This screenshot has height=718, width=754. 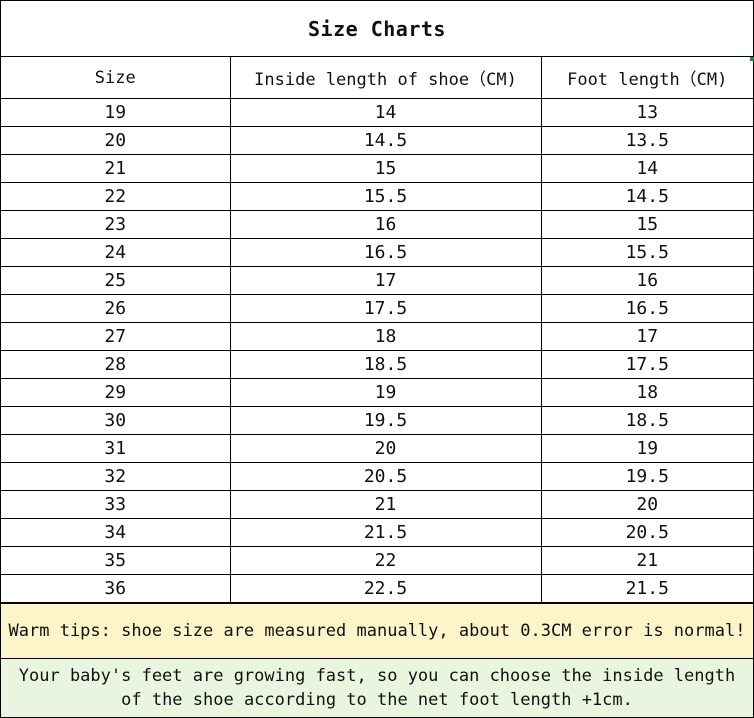 What do you see at coordinates (116, 504) in the screenshot?
I see `size-cell: 33` at bounding box center [116, 504].